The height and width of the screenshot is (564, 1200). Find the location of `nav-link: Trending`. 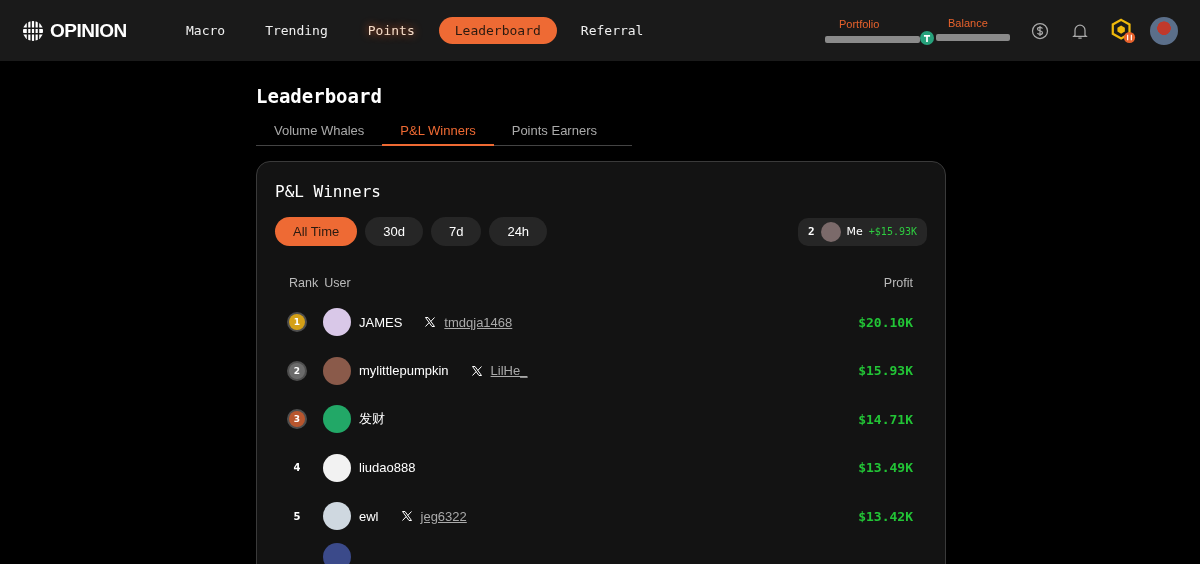

nav-link: Trending is located at coordinates (296, 30).